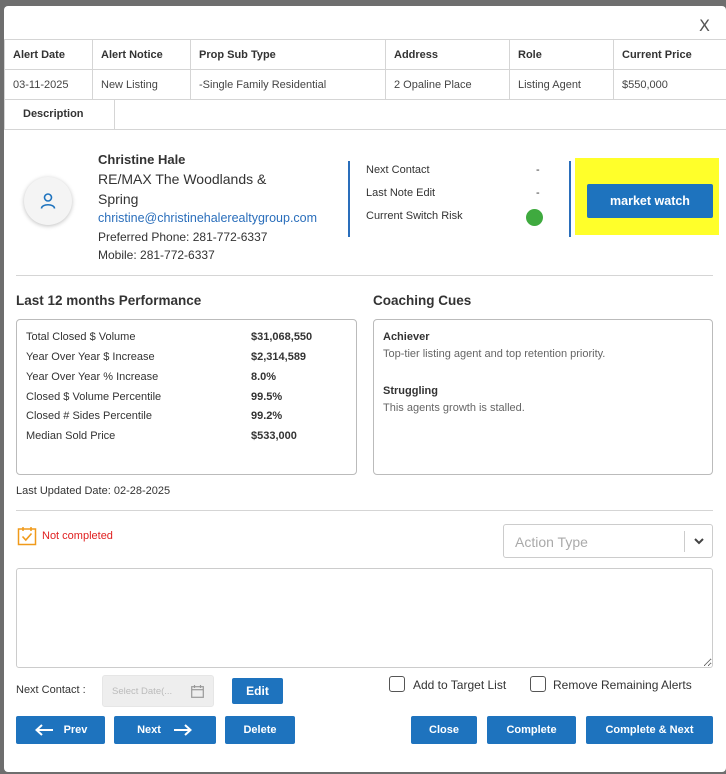  I want to click on cell-current-price: $550,000, so click(669, 84).